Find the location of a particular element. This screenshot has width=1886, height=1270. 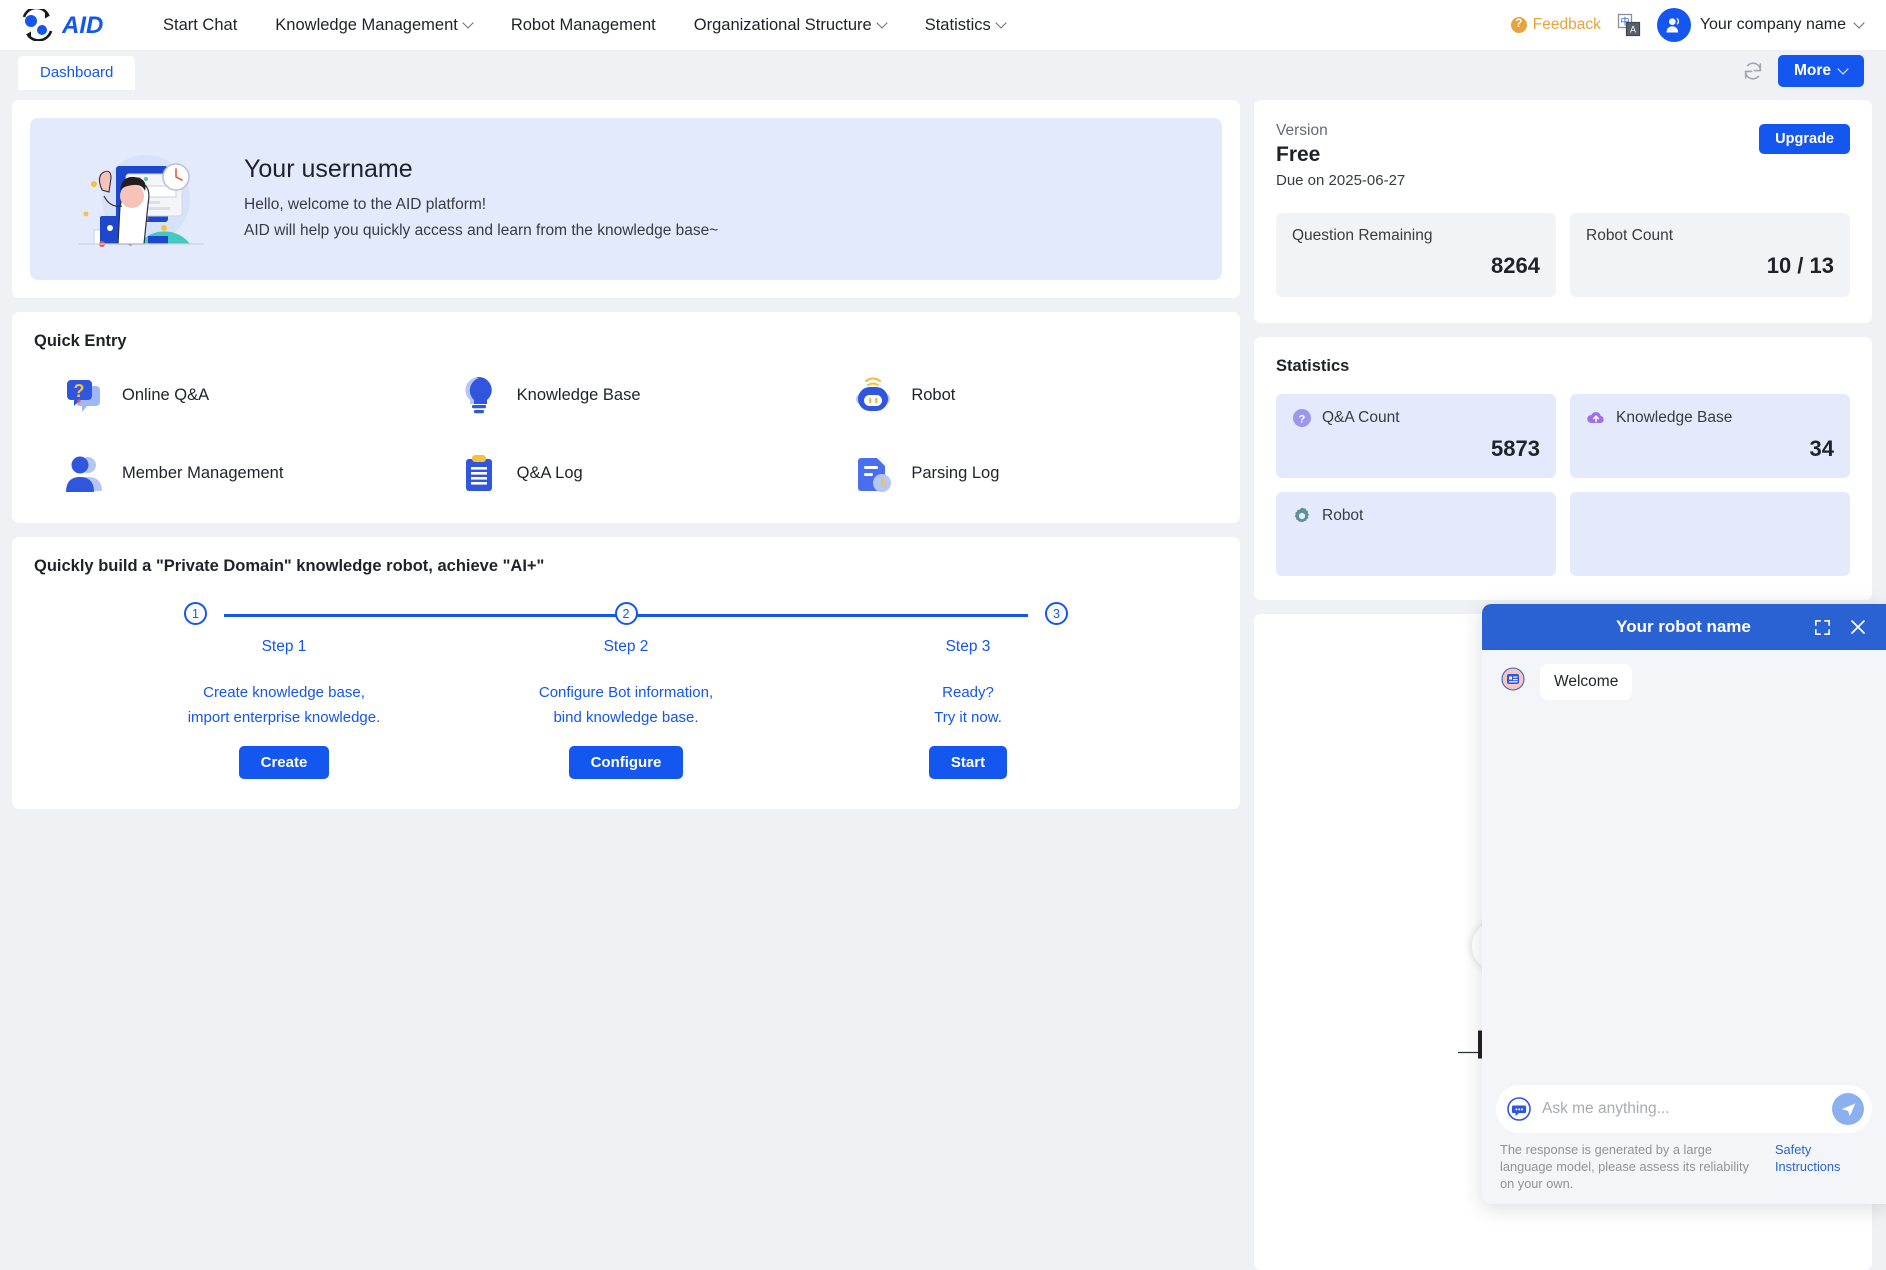

quick-entry-item-member-management: Member Management is located at coordinates (231, 473).